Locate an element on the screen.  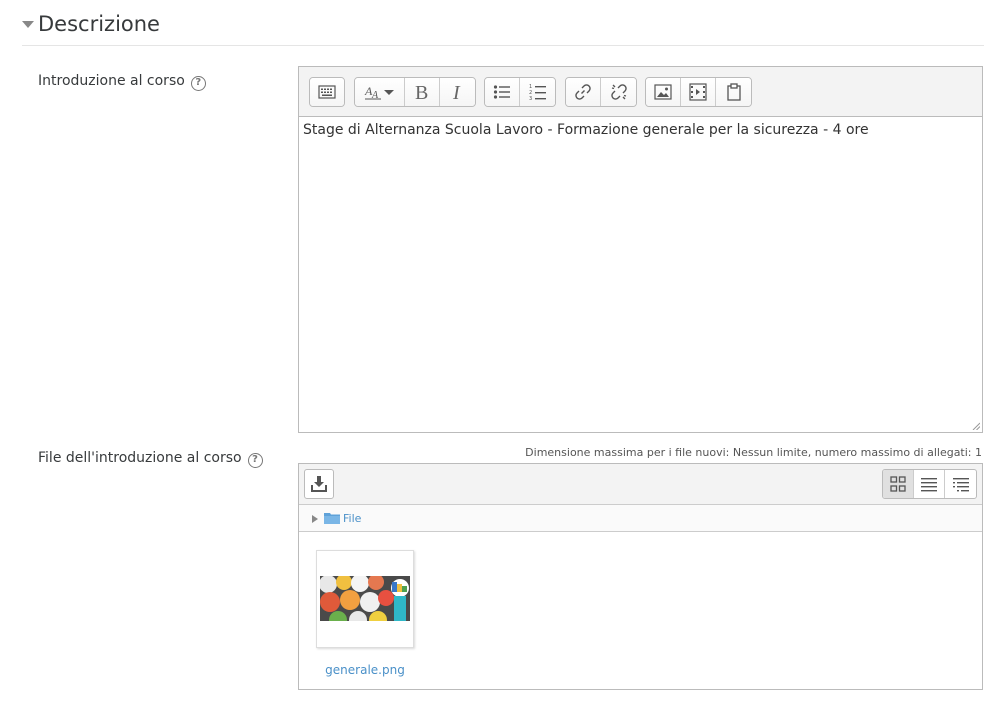
paste-icon is located at coordinates (733, 92).